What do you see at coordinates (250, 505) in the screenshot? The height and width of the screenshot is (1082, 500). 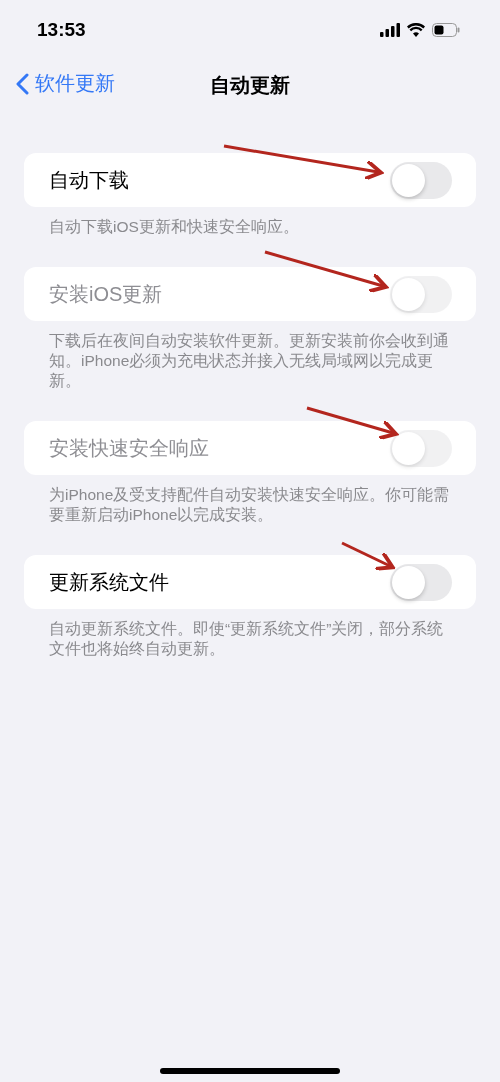 I see `setting-description: 为iPhone及受支持配件自动安装快速安全响应。你可能需要重新启动iPhone以完成安装。` at bounding box center [250, 505].